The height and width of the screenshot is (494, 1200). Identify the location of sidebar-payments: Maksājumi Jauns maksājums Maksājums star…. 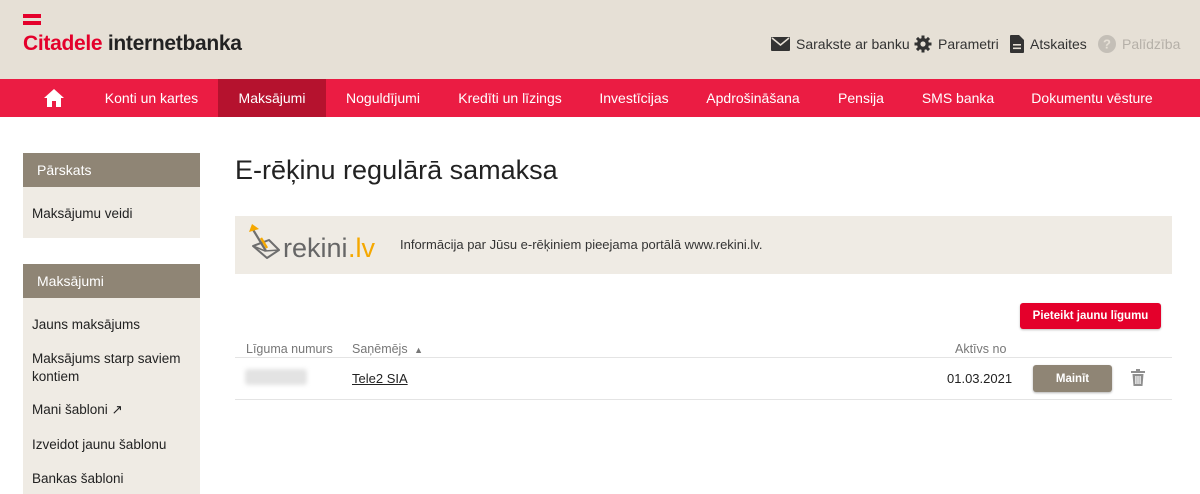
(111, 379).